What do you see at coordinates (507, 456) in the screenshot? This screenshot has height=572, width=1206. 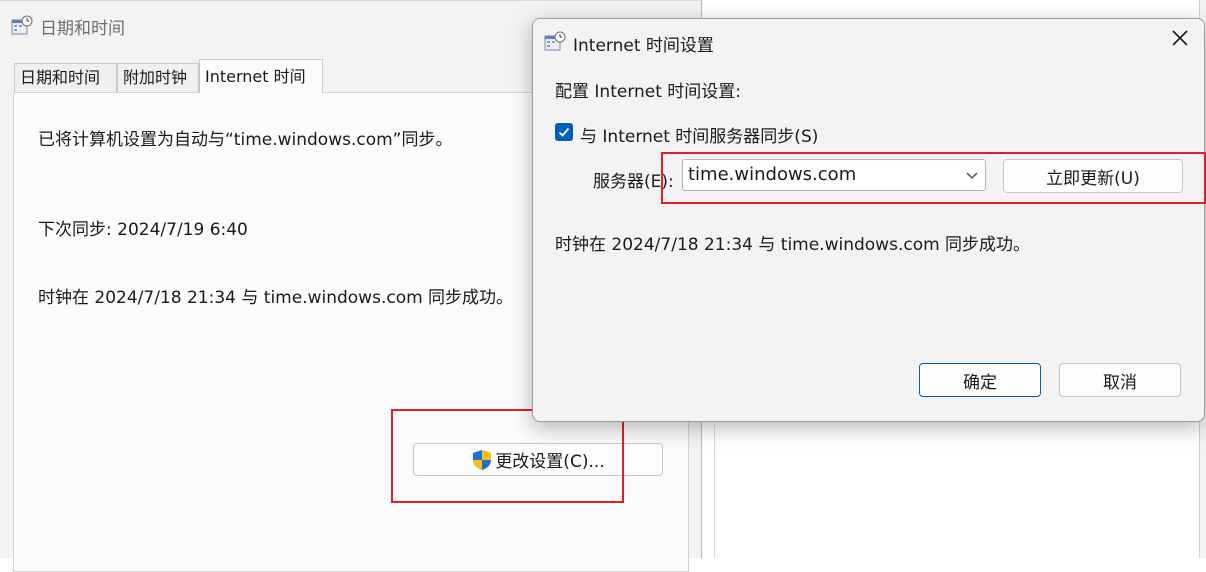 I see `highlight-box-change-settings` at bounding box center [507, 456].